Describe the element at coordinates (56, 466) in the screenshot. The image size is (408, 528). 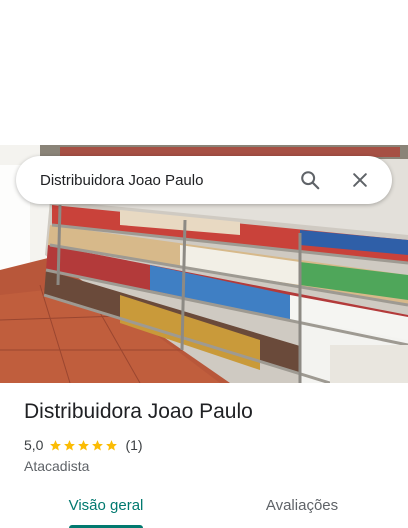
I see `place-category: Atacadista` at that location.